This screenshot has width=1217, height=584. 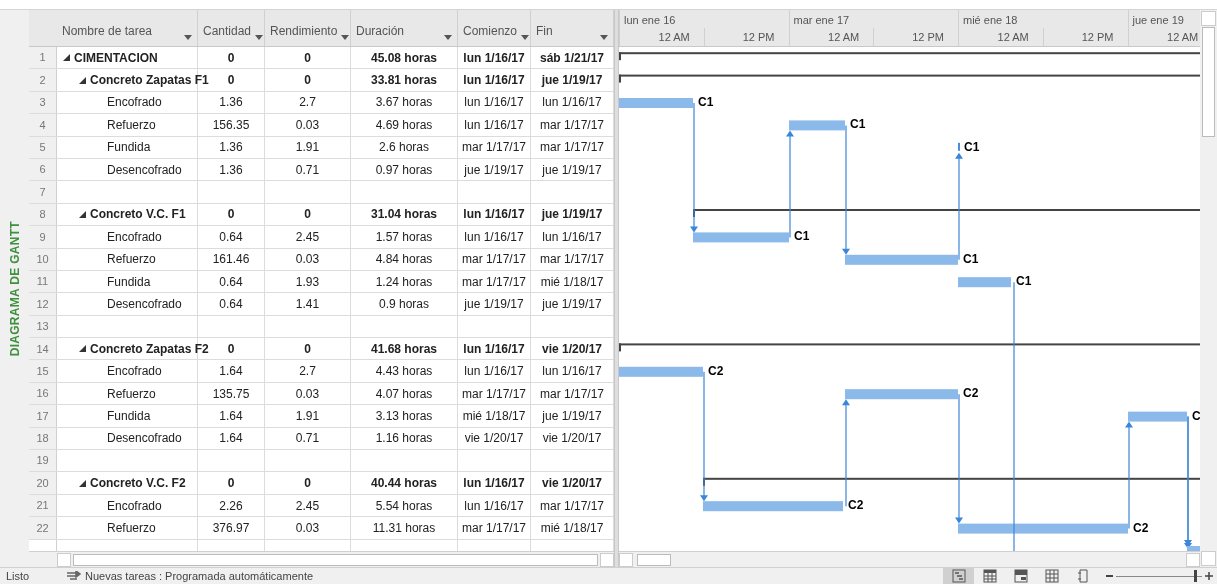 I want to click on row-number: 5, so click(x=43, y=147).